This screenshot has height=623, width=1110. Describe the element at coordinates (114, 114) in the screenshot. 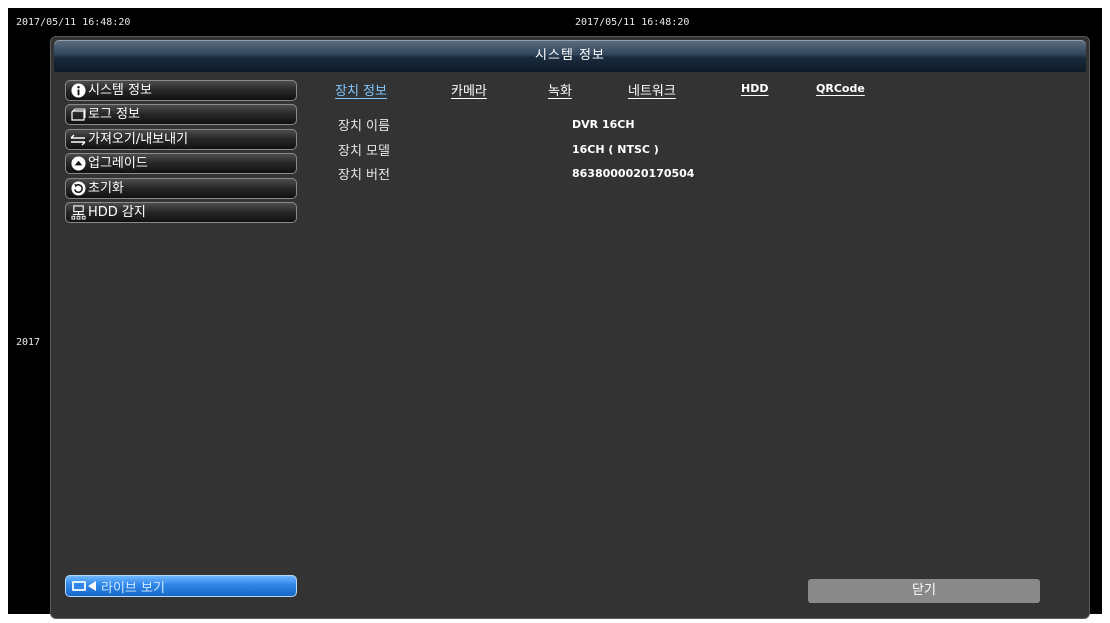

I see `sidebar-item-label: 로그 정보` at that location.